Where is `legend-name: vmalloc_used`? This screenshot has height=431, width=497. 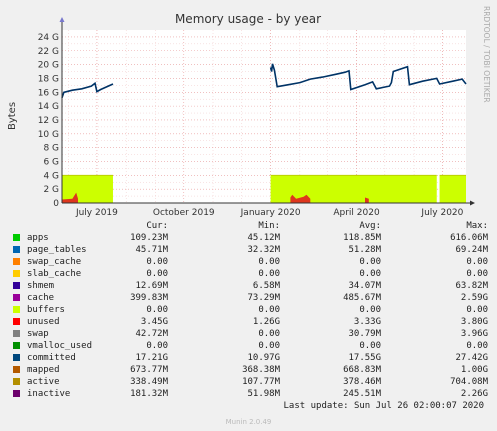
legend-name: vmalloc_used is located at coordinates (60, 346).